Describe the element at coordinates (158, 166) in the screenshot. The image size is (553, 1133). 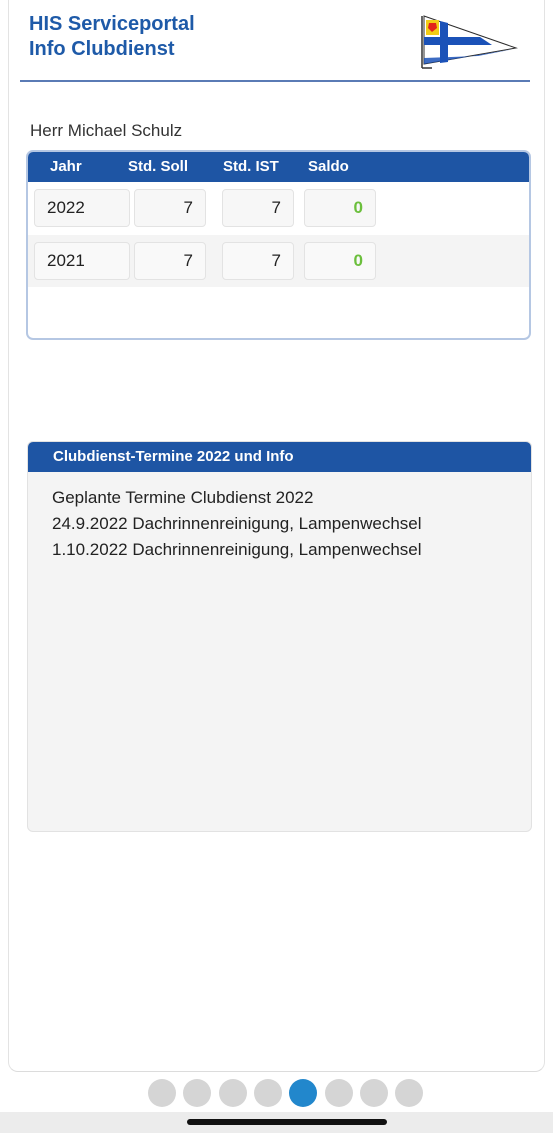
I see `column-header-soll: Std. Soll` at that location.